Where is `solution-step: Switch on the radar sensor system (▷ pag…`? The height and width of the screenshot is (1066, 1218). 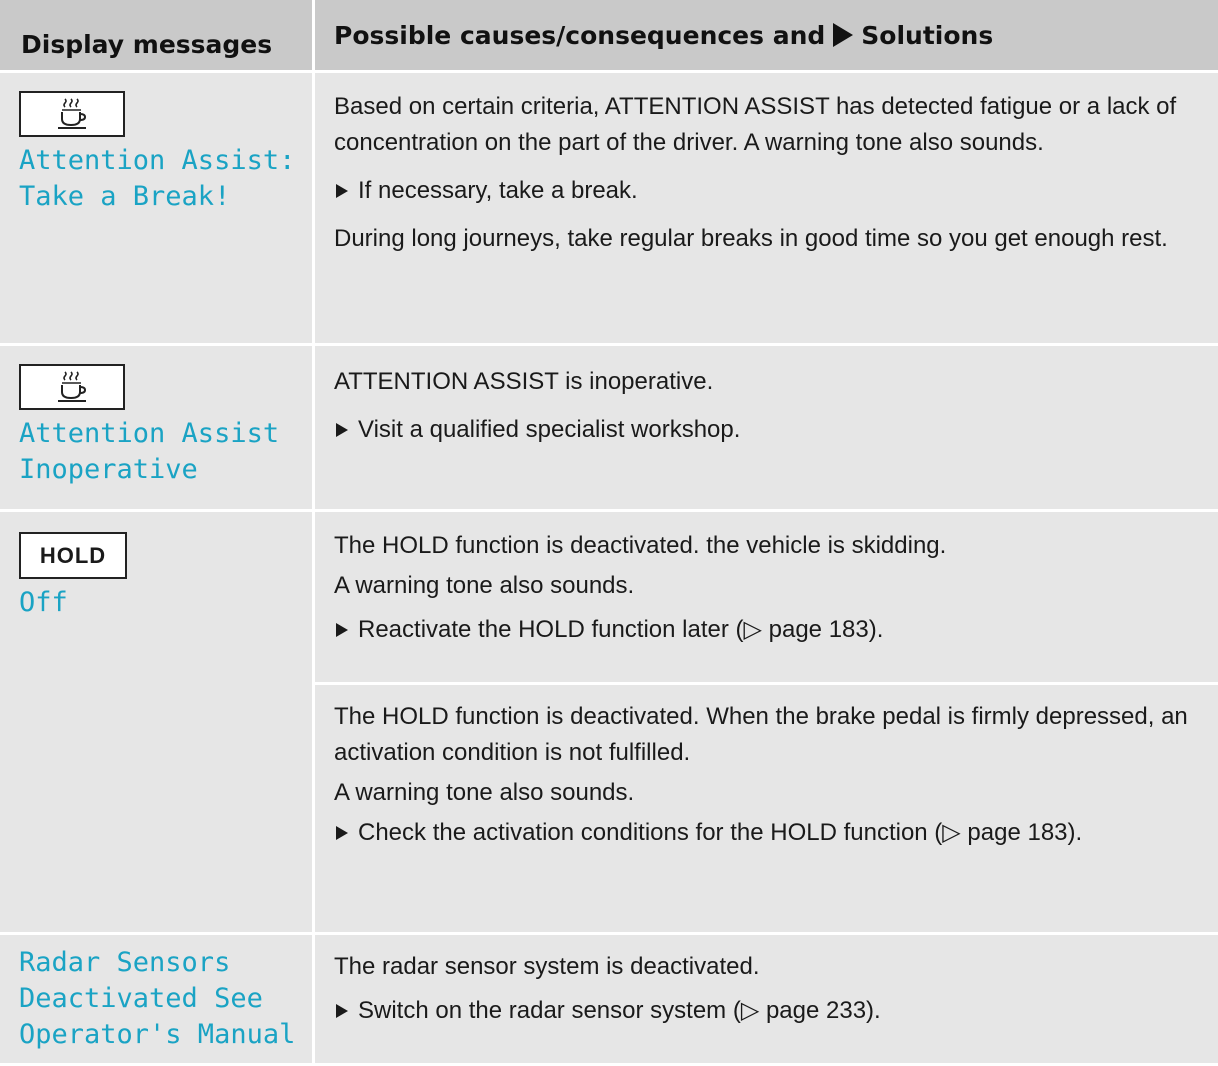 solution-step: Switch on the radar sensor system (▷ pag… is located at coordinates (771, 1011).